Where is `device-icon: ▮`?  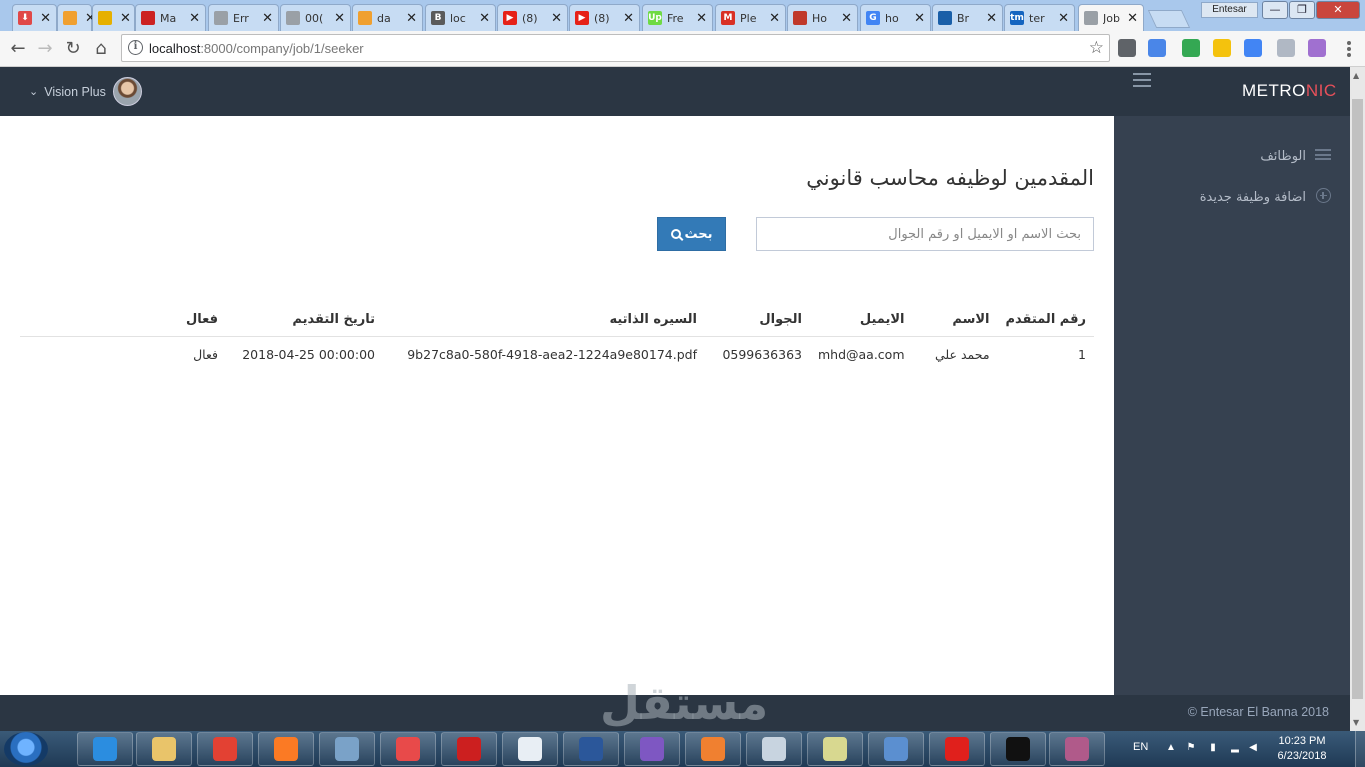 device-icon: ▮ is located at coordinates (1213, 748).